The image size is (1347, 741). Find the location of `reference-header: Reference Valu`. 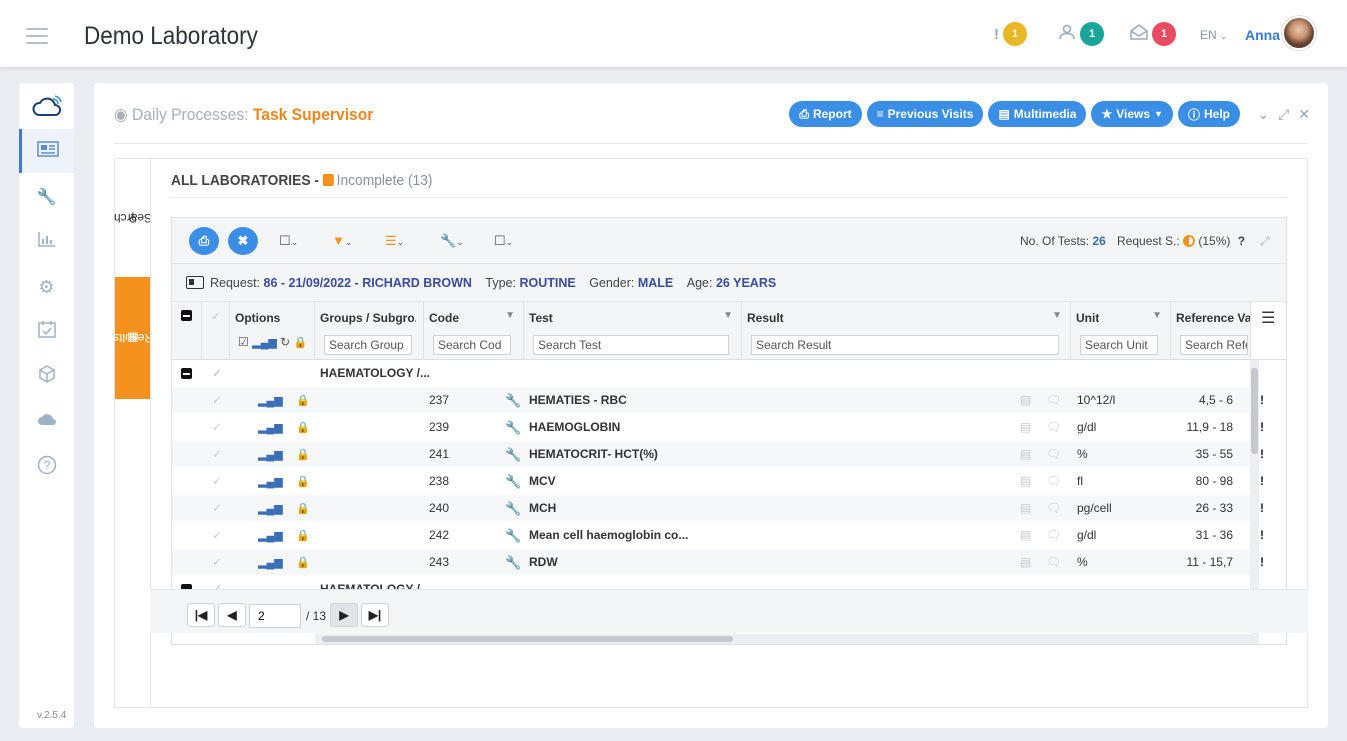

reference-header: Reference Valu is located at coordinates (1214, 318).